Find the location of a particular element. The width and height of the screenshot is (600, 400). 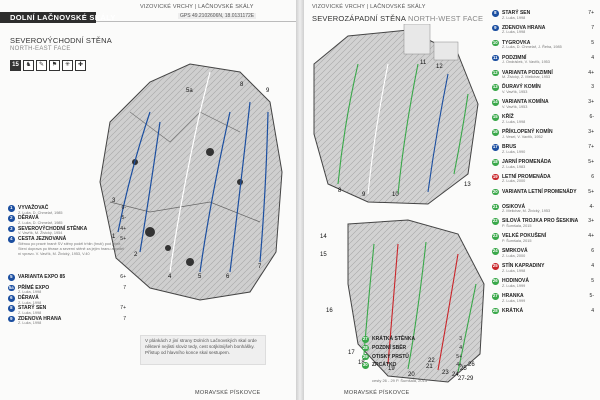

route-item: 13 ĎURAVÝ KOMÍN 3 V. Vavřík, 1953 is located at coordinates (543, 91).